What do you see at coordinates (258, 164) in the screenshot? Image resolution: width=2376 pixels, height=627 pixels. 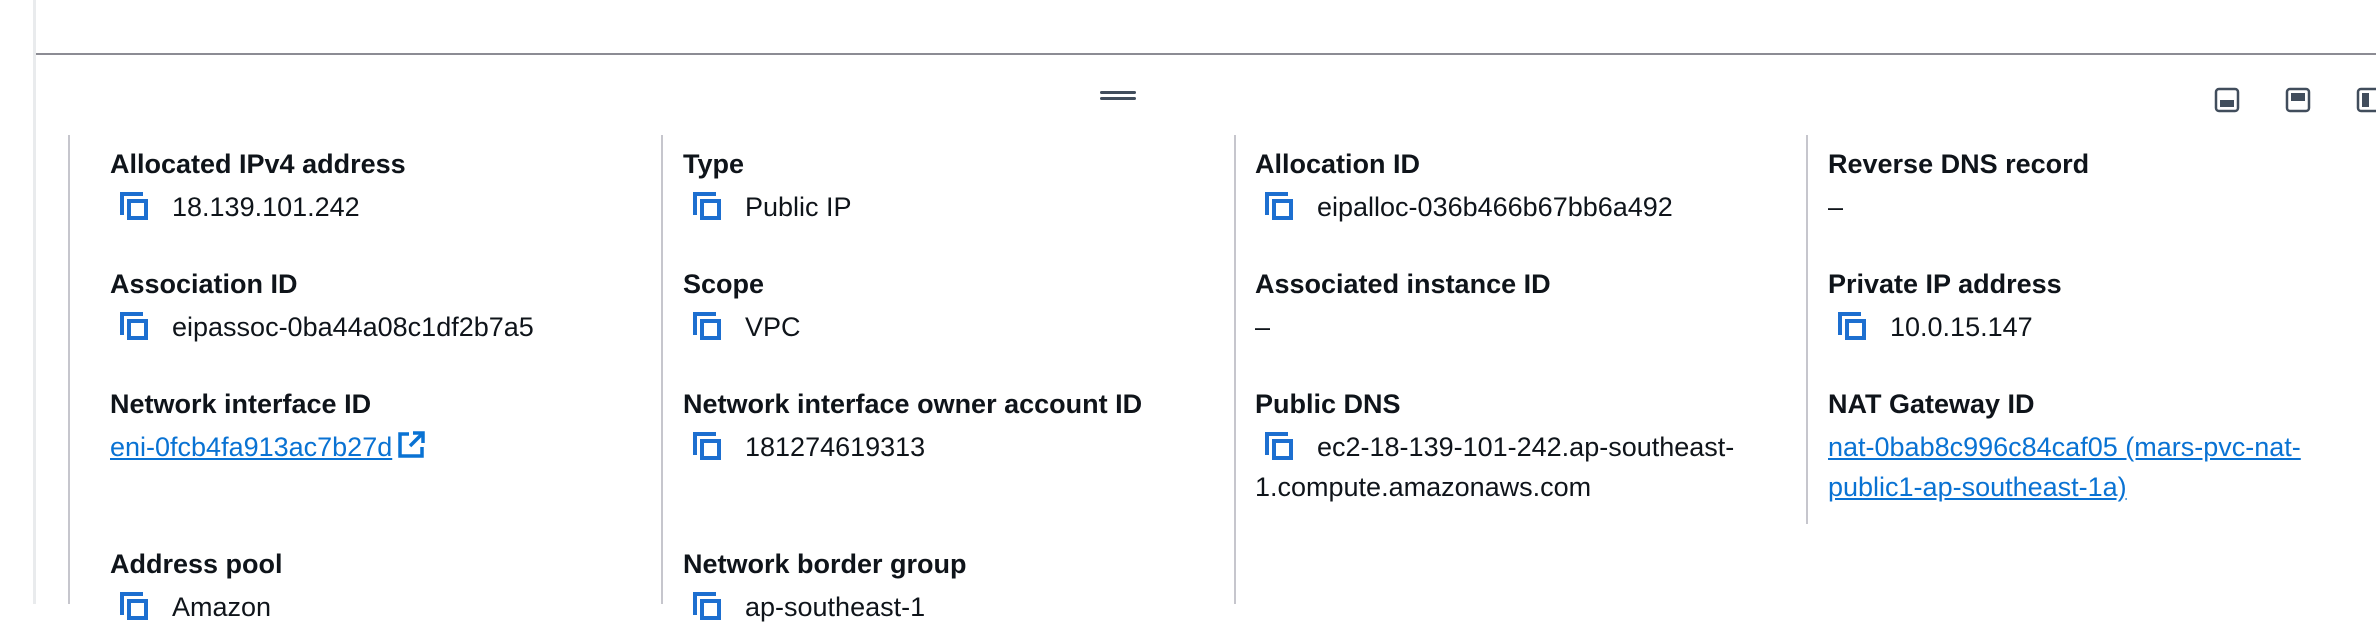 I see `field-label: Allocated IPv4 address` at bounding box center [258, 164].